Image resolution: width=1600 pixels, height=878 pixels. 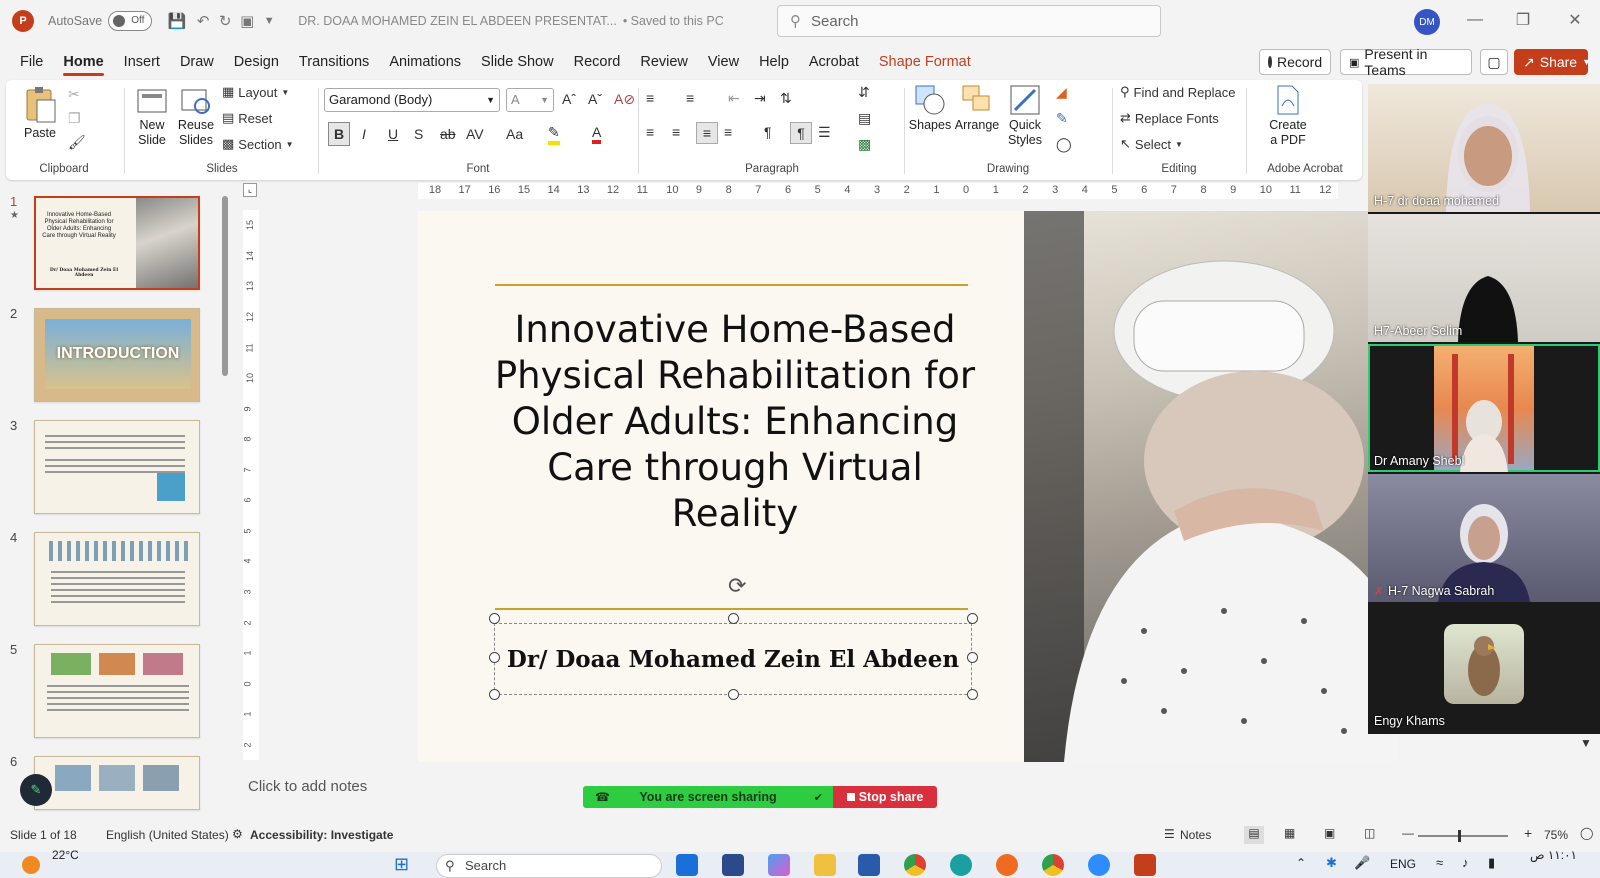 I want to click on arrange-button: Arrange, so click(x=977, y=108).